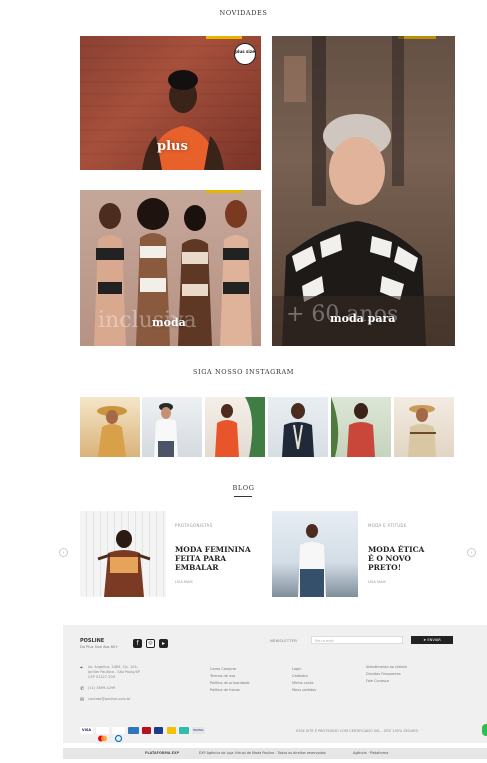 The image size is (487, 763). I want to click on elo-icon, so click(158, 730).